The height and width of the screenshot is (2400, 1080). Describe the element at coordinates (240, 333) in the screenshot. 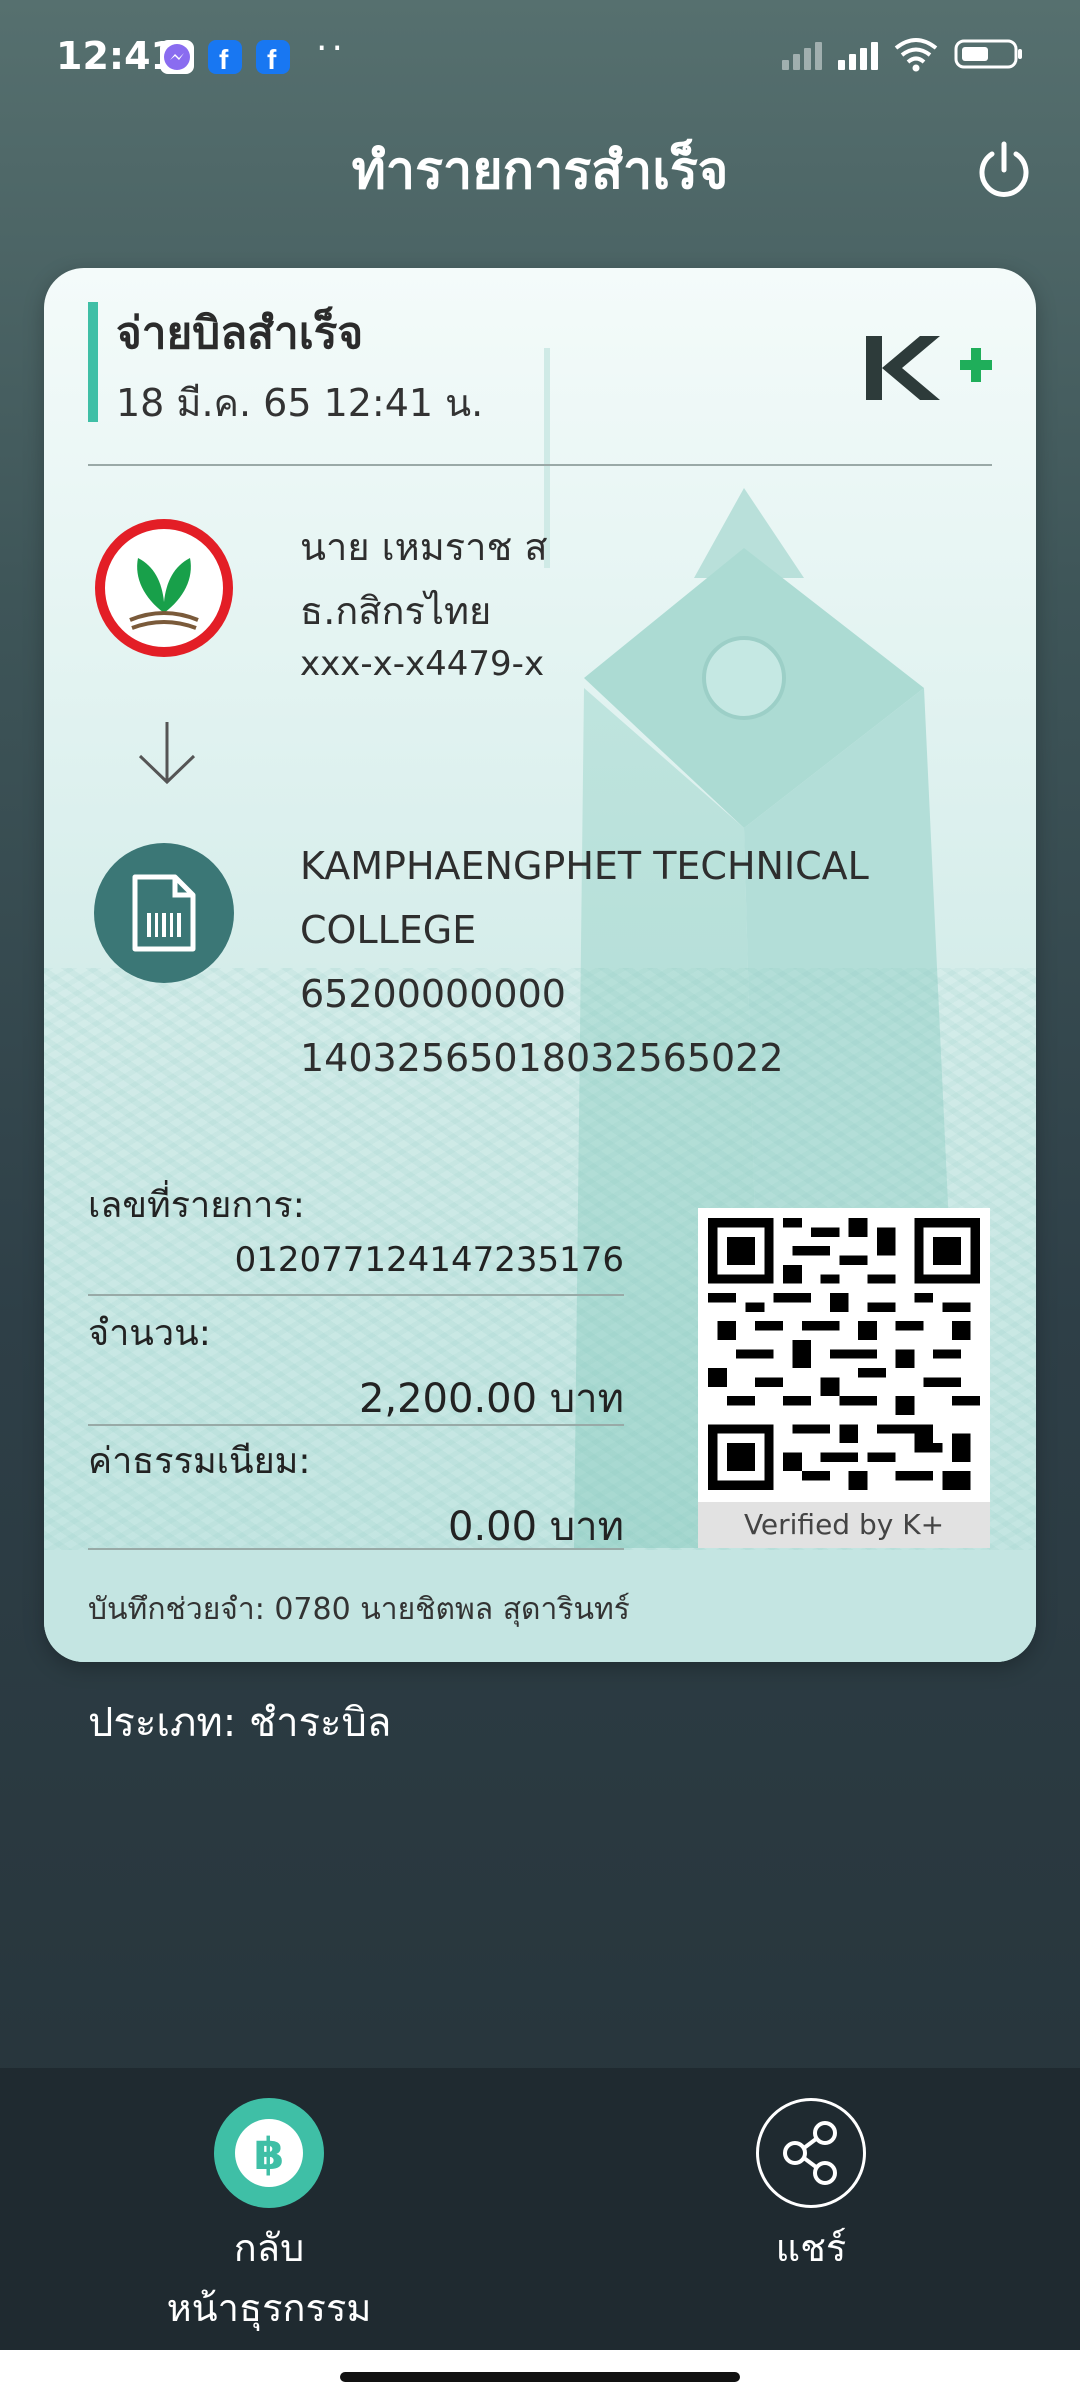

I see `receipt-title: จ่ายบิลสำเร็จ` at that location.